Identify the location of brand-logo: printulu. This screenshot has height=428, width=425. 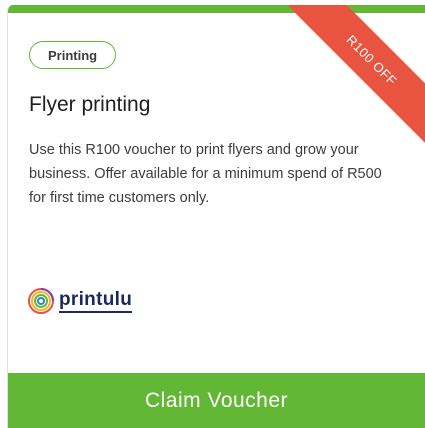
(80, 301).